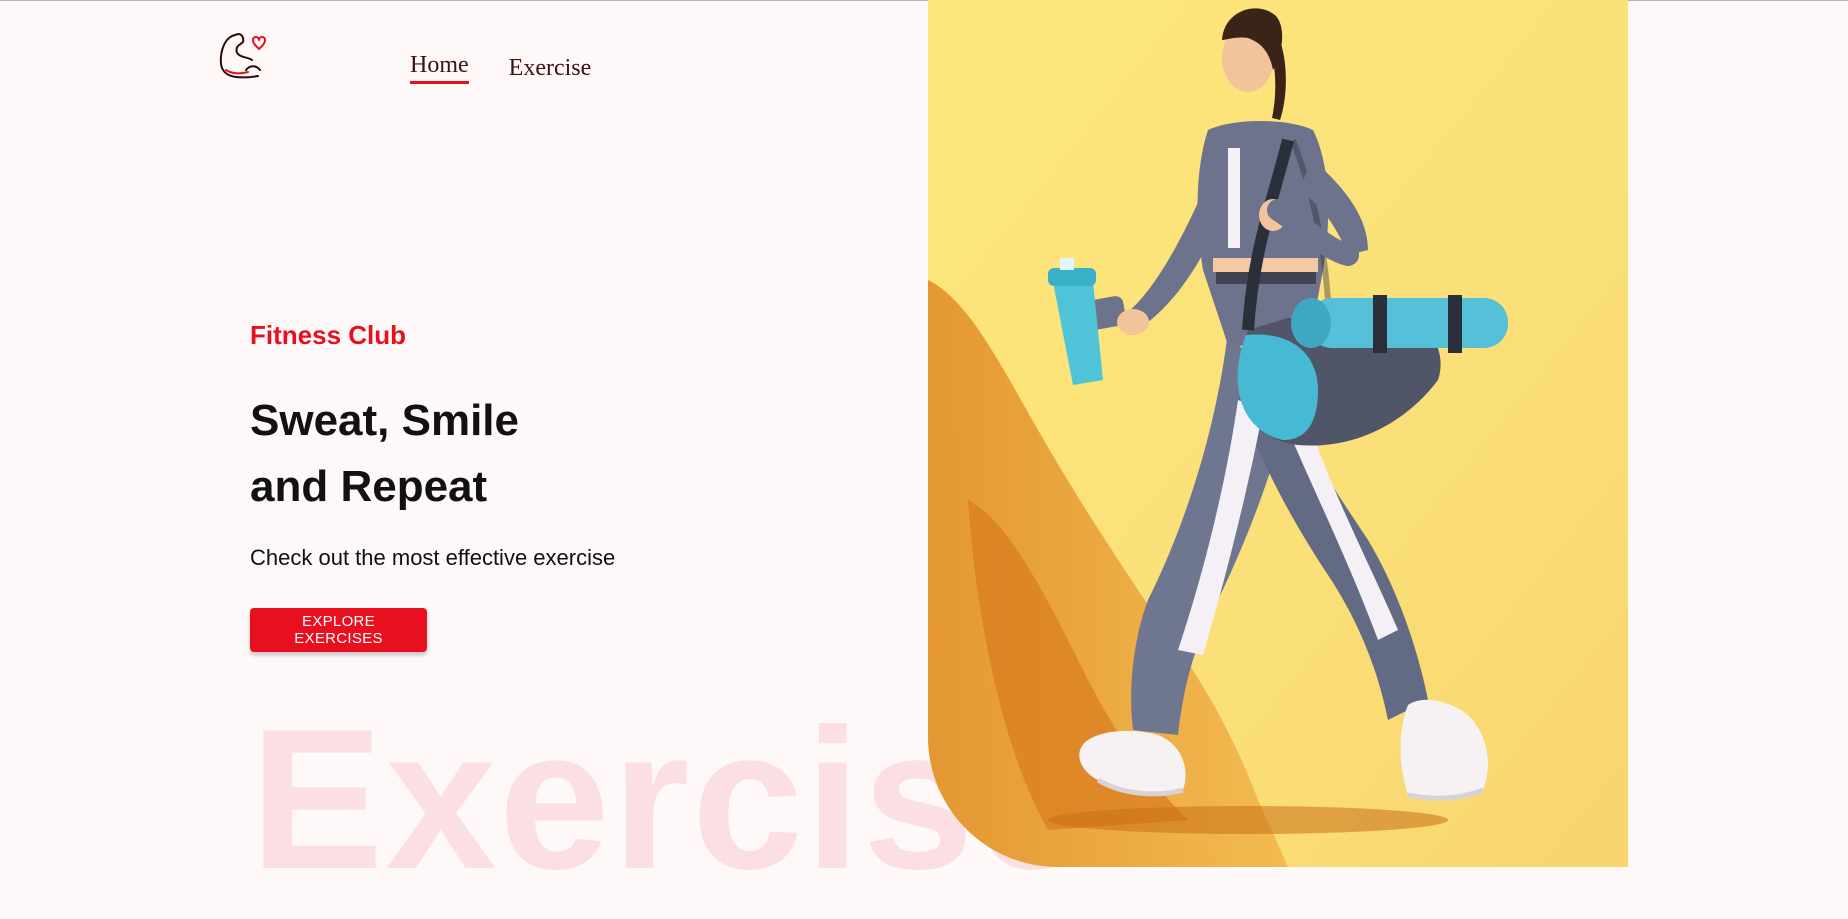  What do you see at coordinates (338, 630) in the screenshot?
I see `explore-exercises-button: EXPLORE EXERCISES` at bounding box center [338, 630].